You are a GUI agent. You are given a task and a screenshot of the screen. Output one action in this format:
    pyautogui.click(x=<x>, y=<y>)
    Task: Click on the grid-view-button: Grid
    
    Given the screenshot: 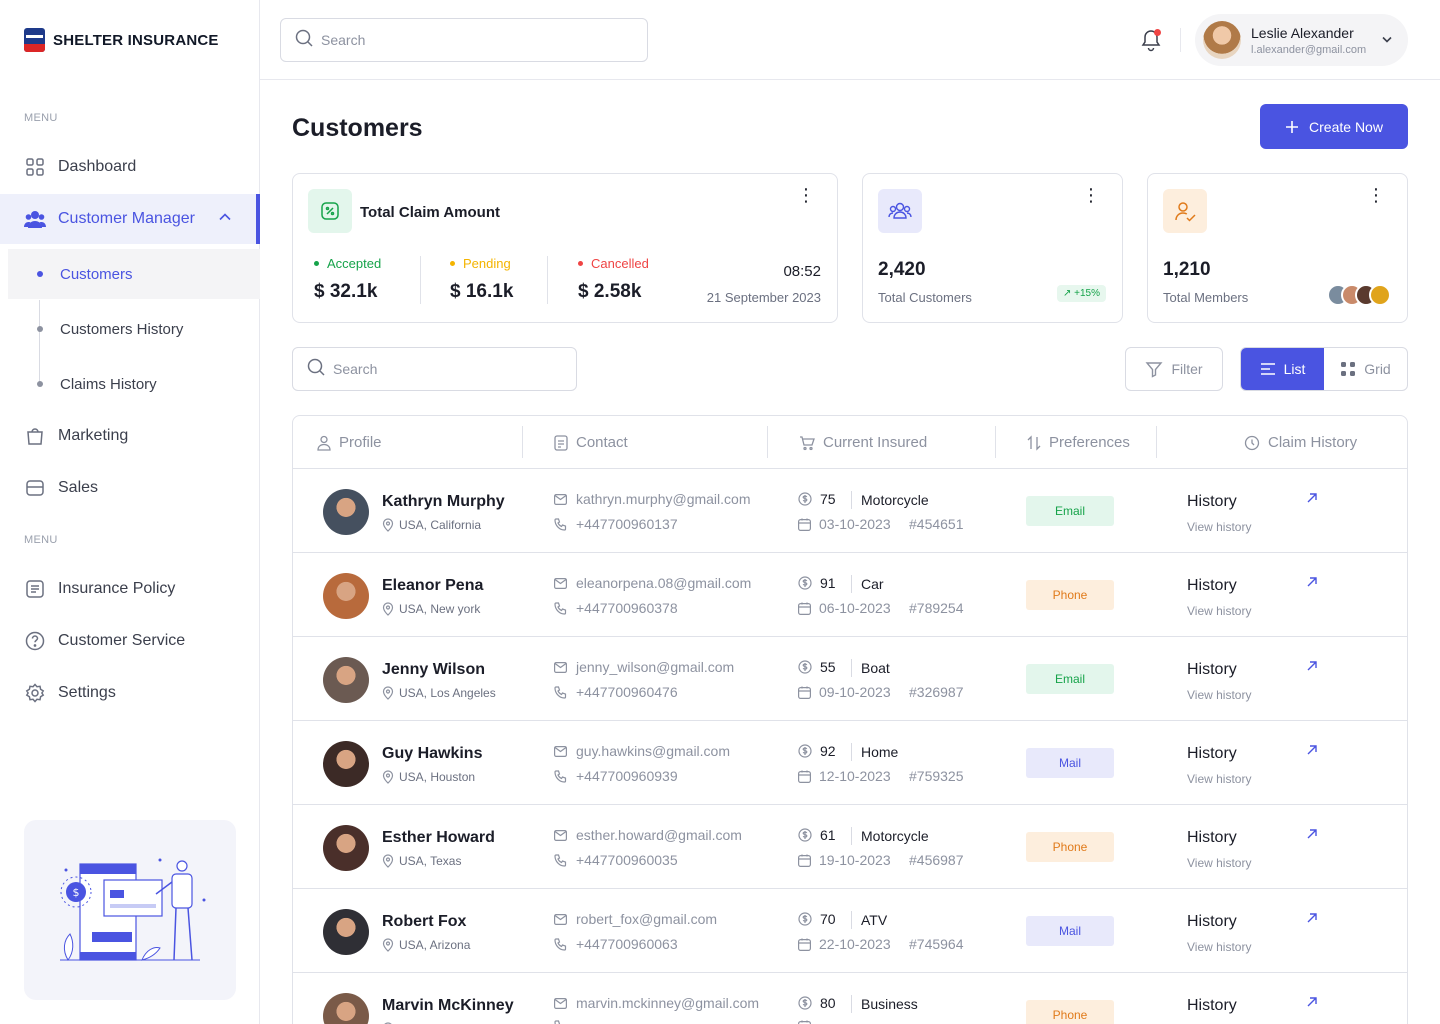 What is the action you would take?
    pyautogui.click(x=1365, y=369)
    